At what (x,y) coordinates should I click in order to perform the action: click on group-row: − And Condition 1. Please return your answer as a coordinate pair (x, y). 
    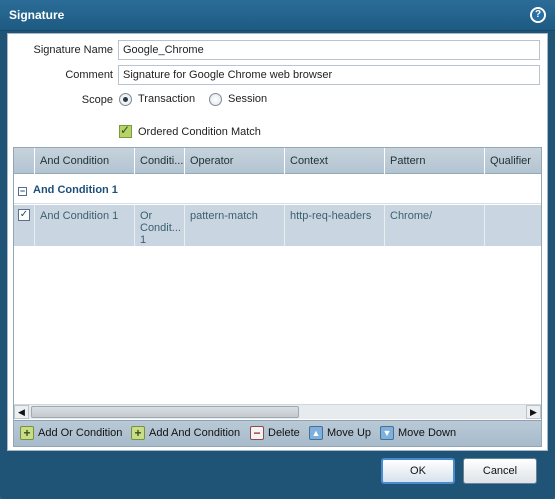
    Looking at the image, I should click on (277, 189).